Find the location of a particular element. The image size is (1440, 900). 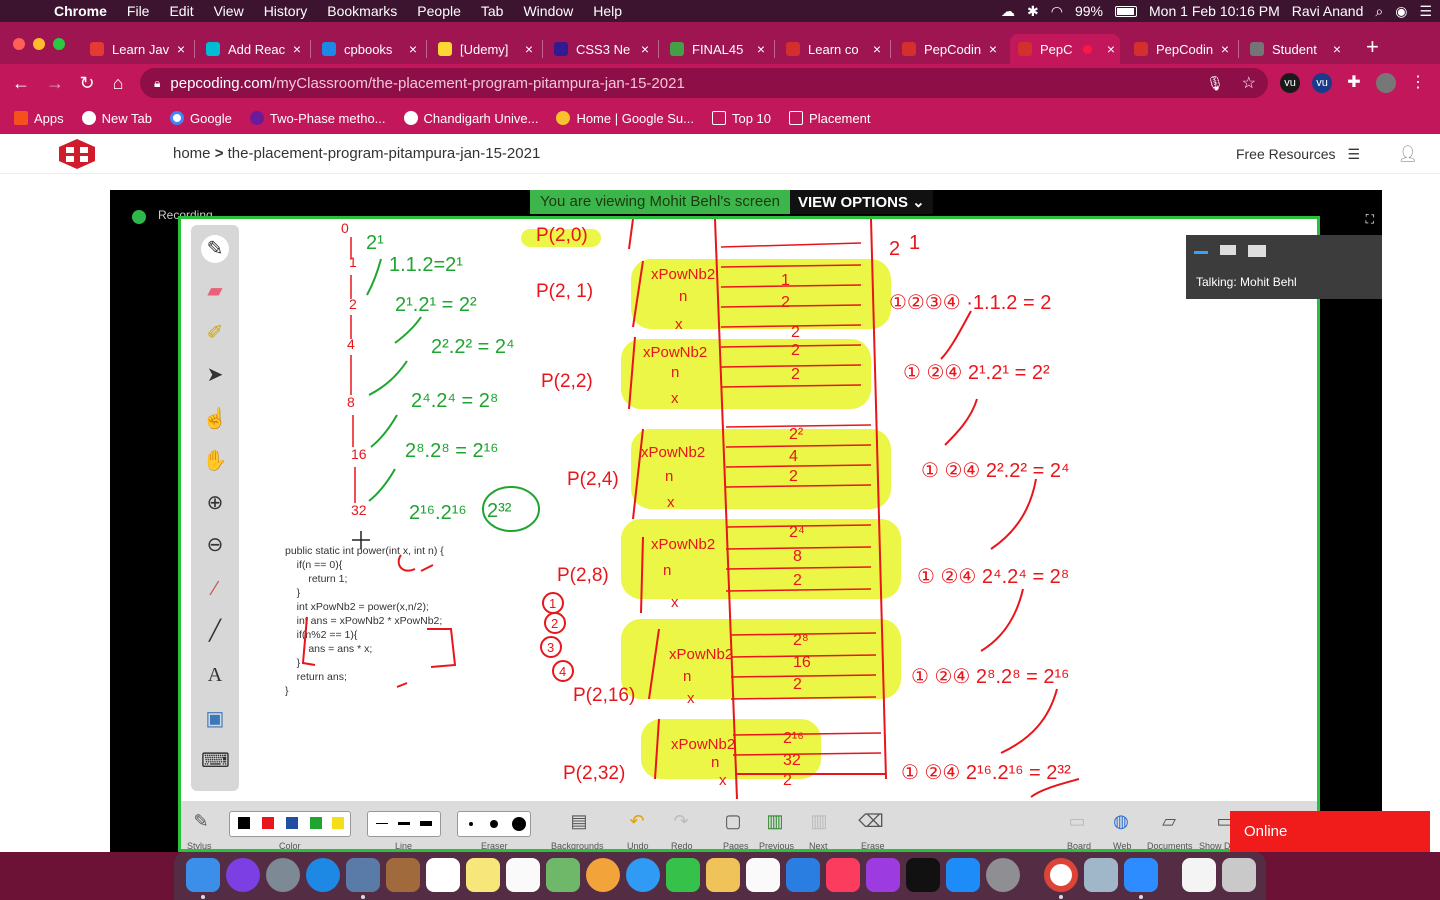

safari-icon is located at coordinates (323, 875).